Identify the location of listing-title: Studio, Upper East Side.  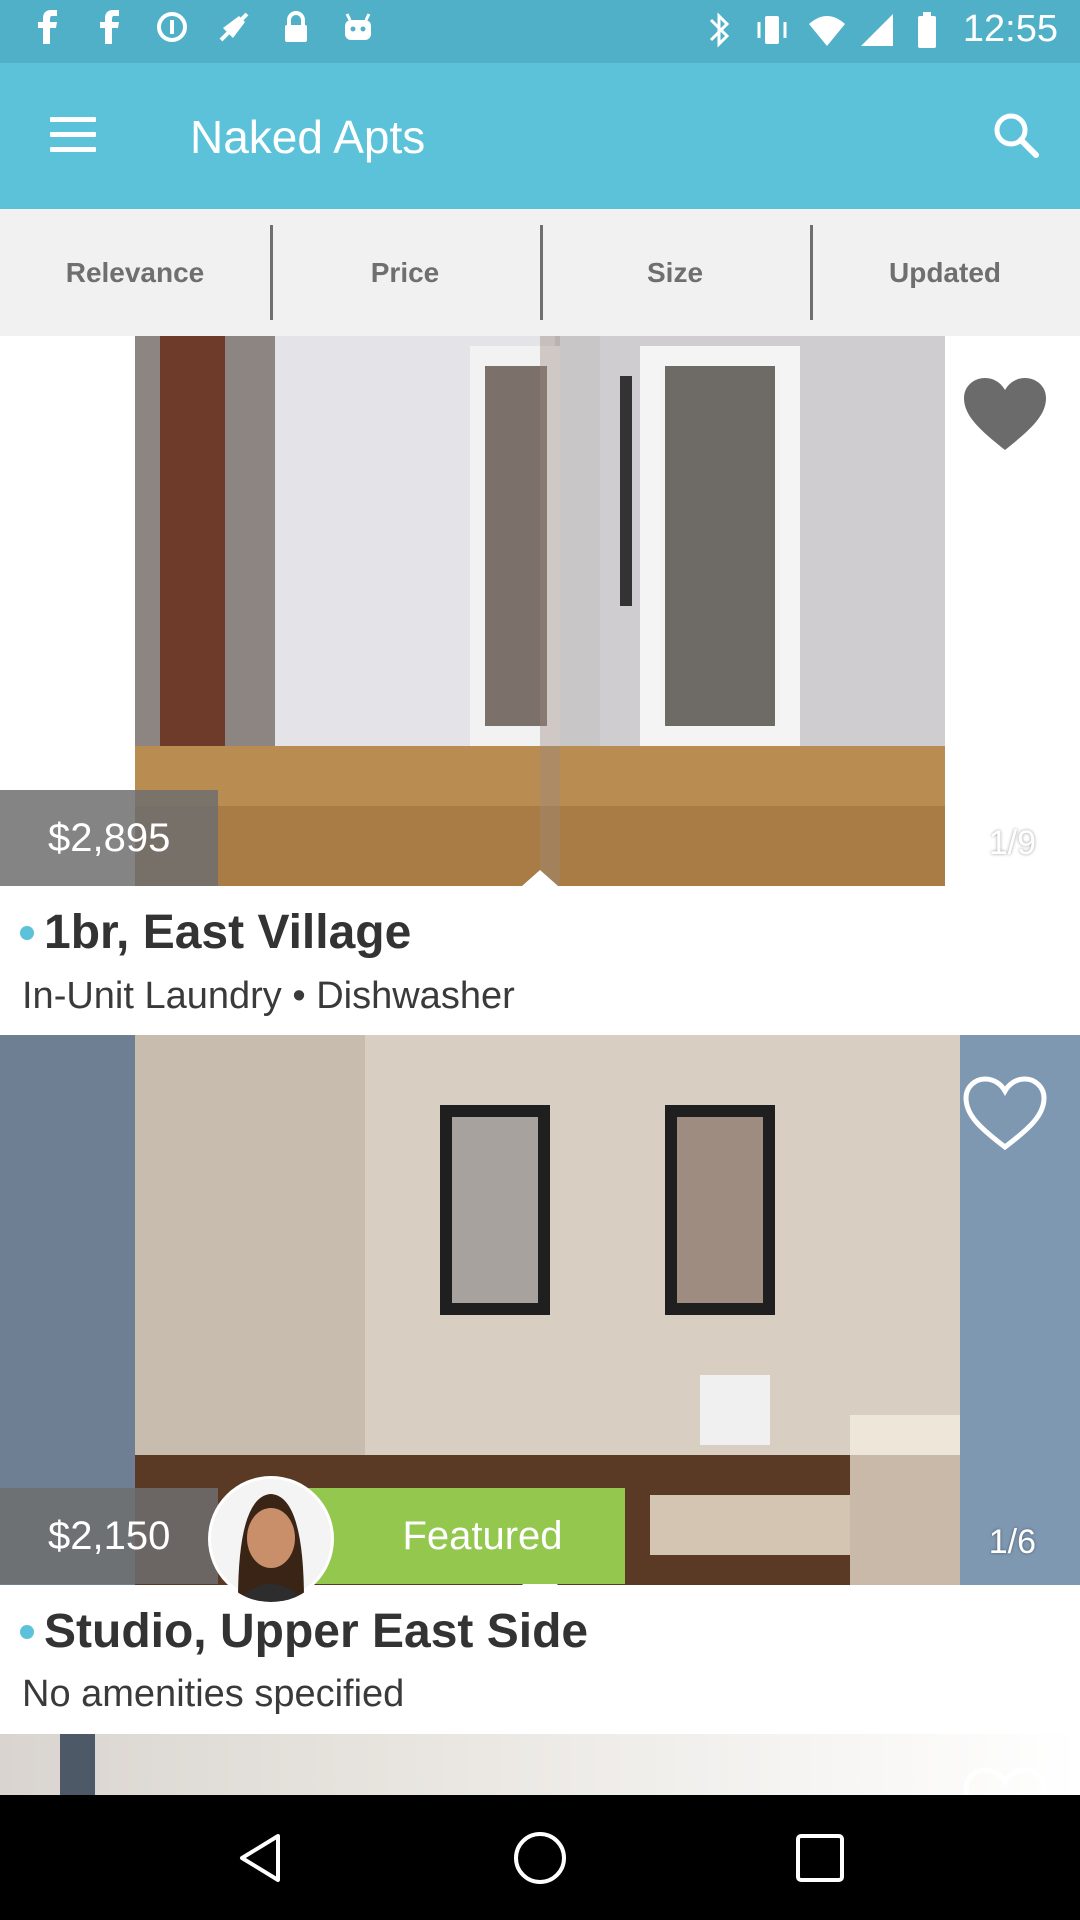
(304, 1631).